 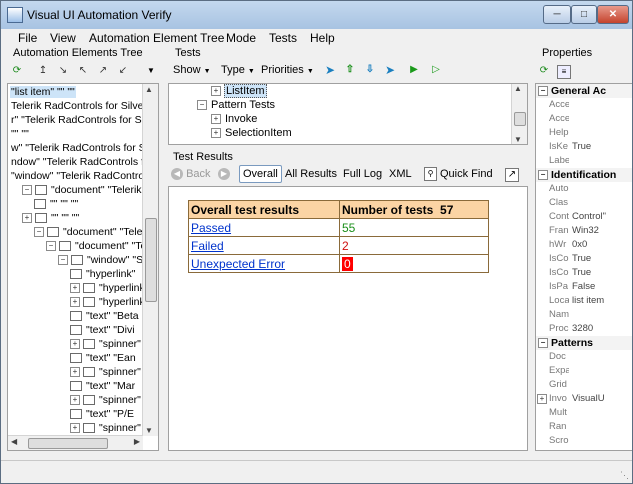 What do you see at coordinates (414, 70) in the screenshot?
I see `run-icon: ▶` at bounding box center [414, 70].